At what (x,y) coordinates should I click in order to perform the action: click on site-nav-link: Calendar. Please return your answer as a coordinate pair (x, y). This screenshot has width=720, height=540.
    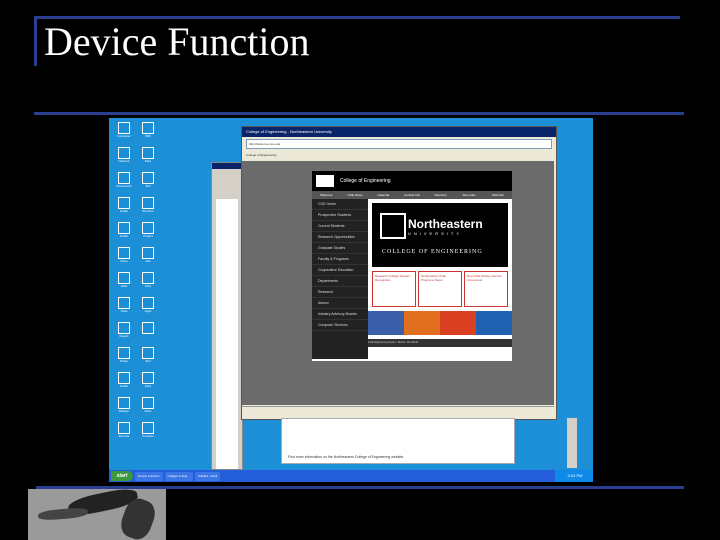
    Looking at the image, I should click on (383, 195).